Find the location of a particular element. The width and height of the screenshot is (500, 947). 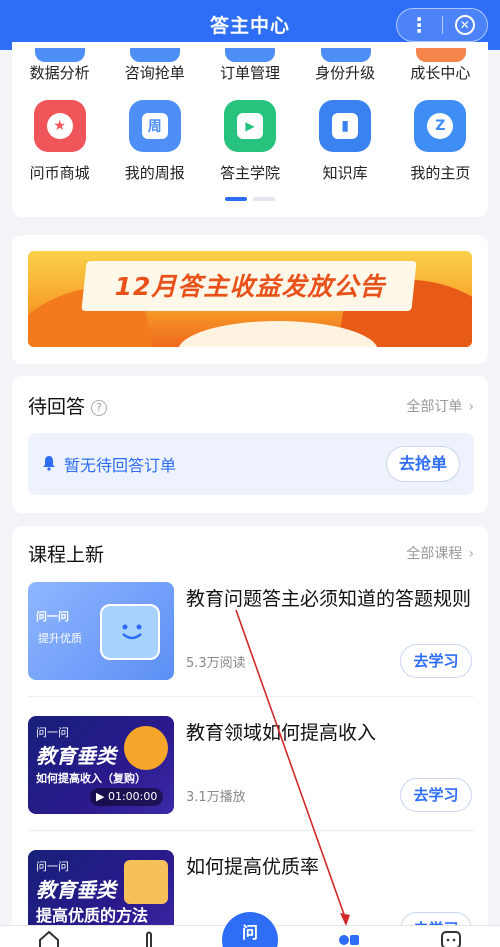

workbench-tab-icon is located at coordinates (349, 938).